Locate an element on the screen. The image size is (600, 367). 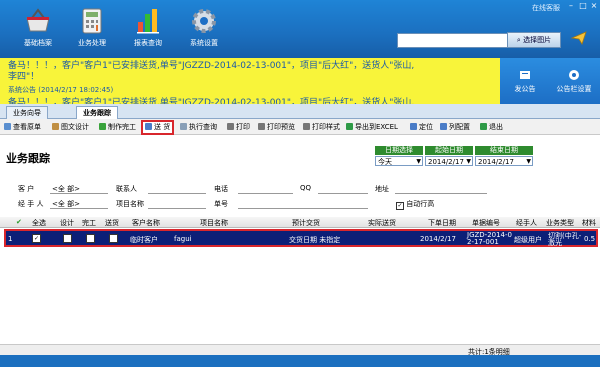
export-excel-button: 导出到EXCEL is located at coordinates (372, 127).